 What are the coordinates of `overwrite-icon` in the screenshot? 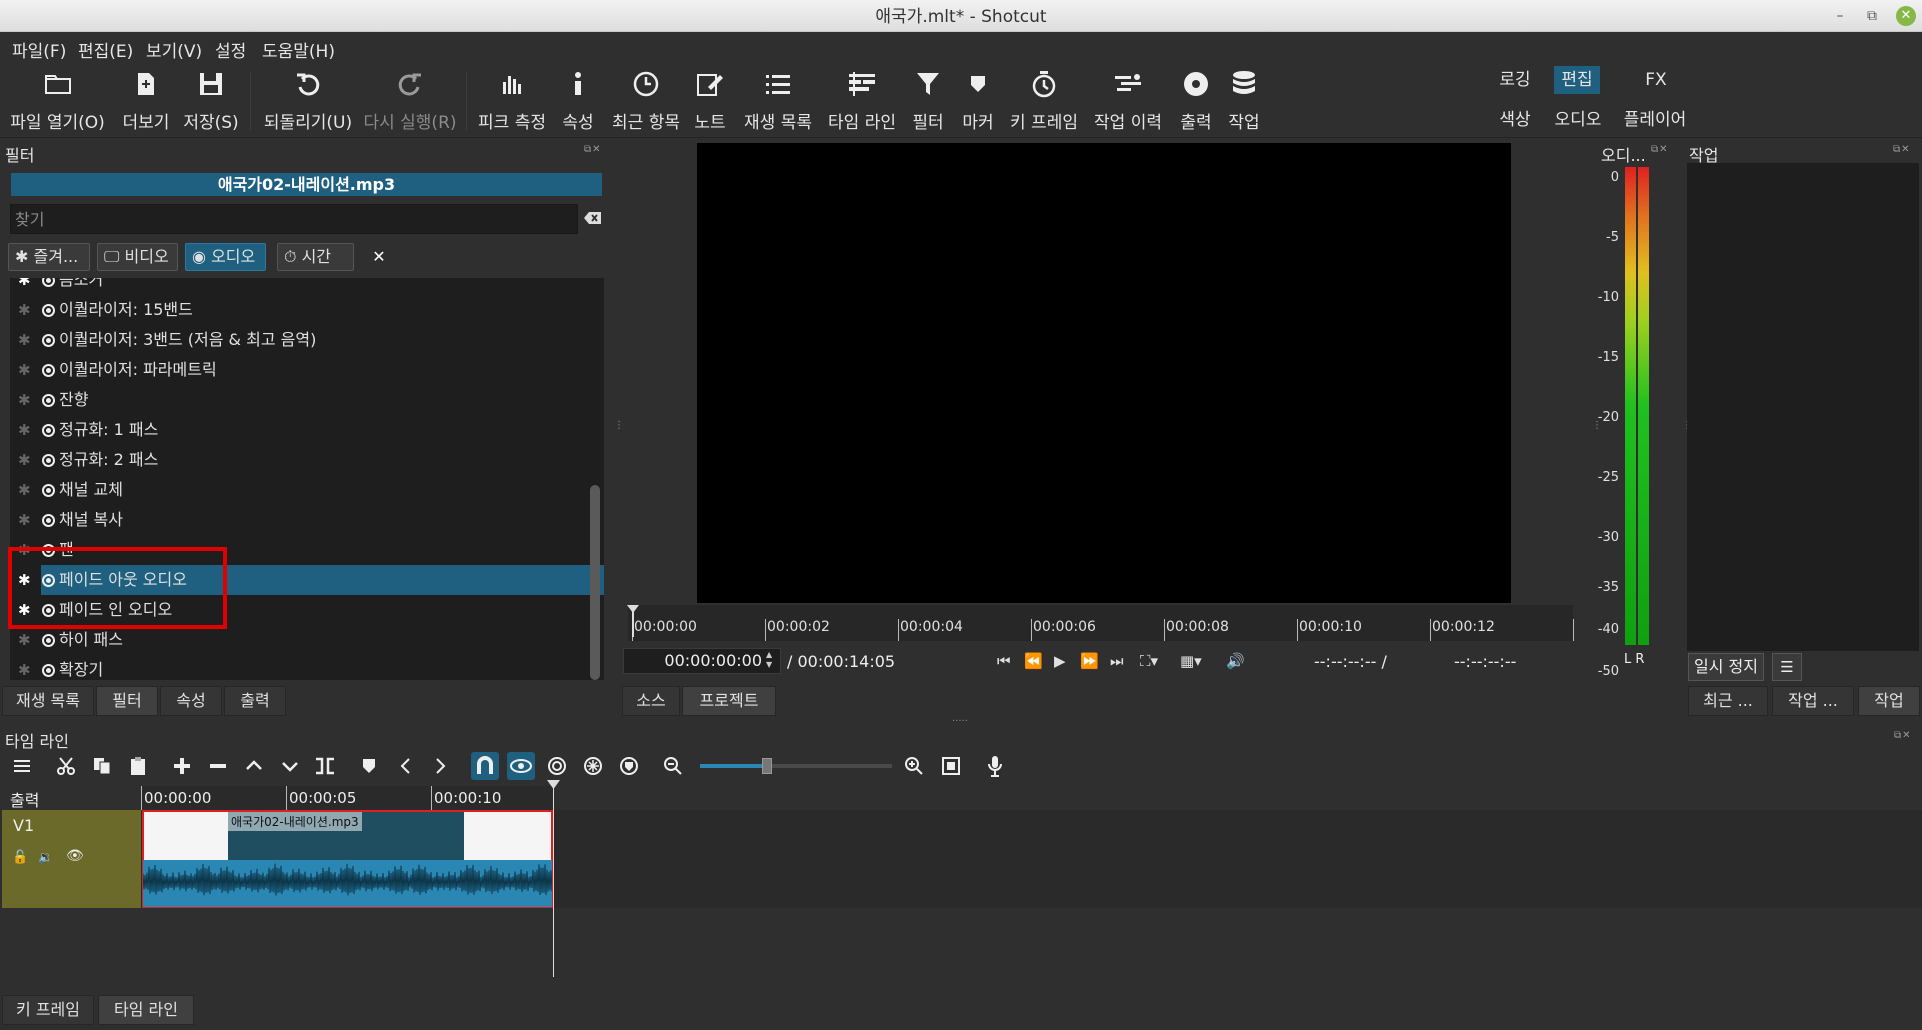 It's located at (290, 766).